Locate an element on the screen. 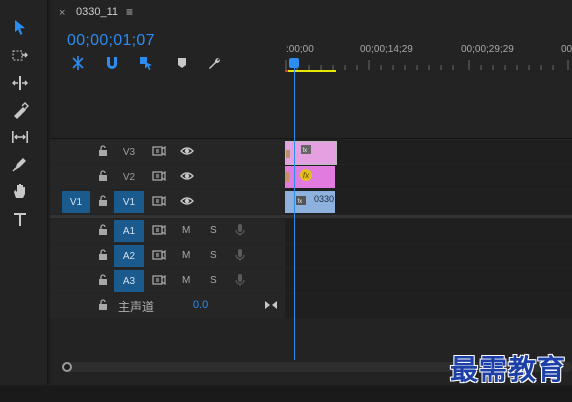  wrench-icon is located at coordinates (214, 63).